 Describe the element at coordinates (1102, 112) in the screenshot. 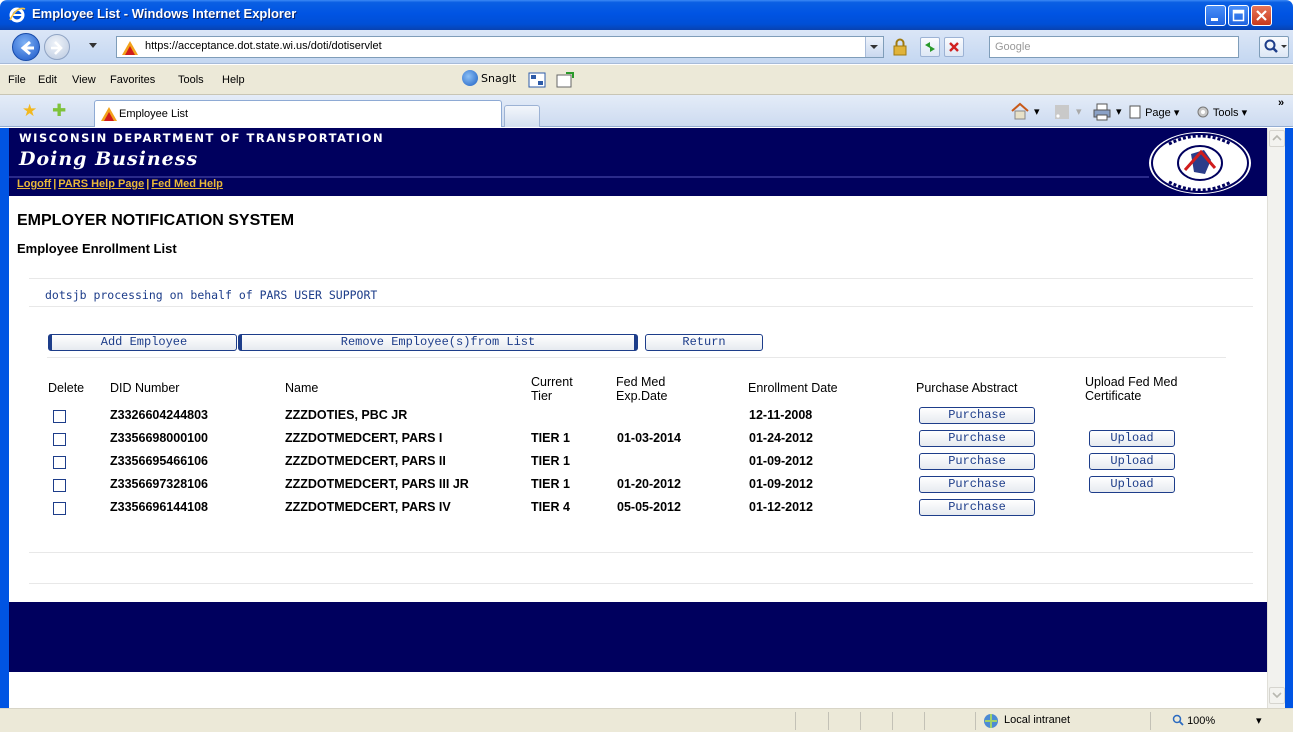

I see `print-icon` at that location.